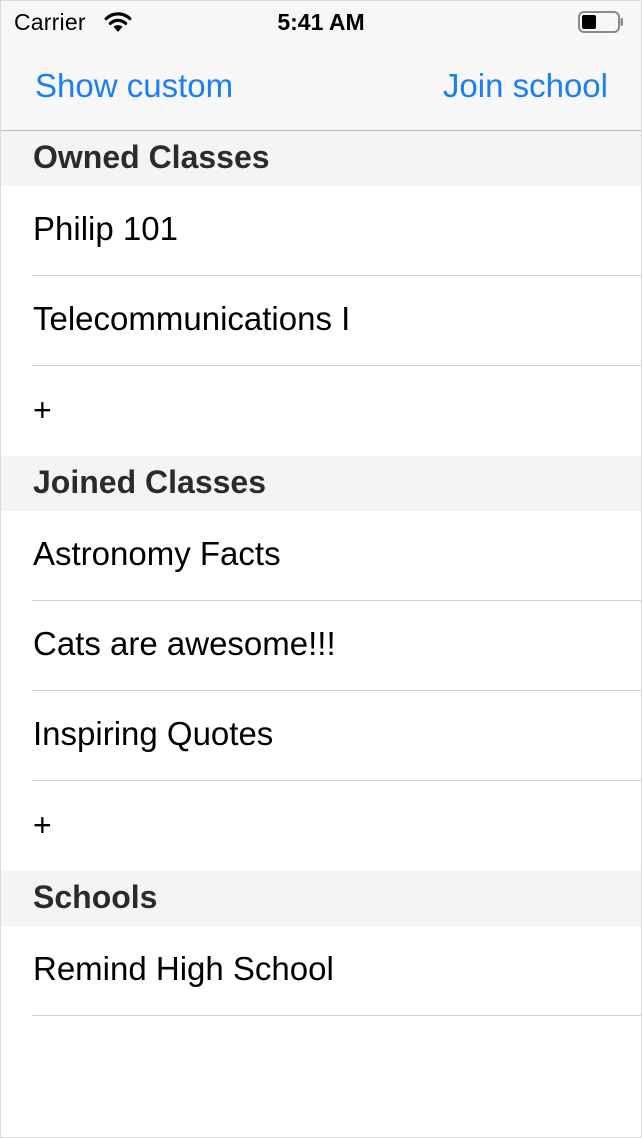 Image resolution: width=642 pixels, height=1138 pixels. I want to click on add-owned-class-button: +, so click(321, 411).